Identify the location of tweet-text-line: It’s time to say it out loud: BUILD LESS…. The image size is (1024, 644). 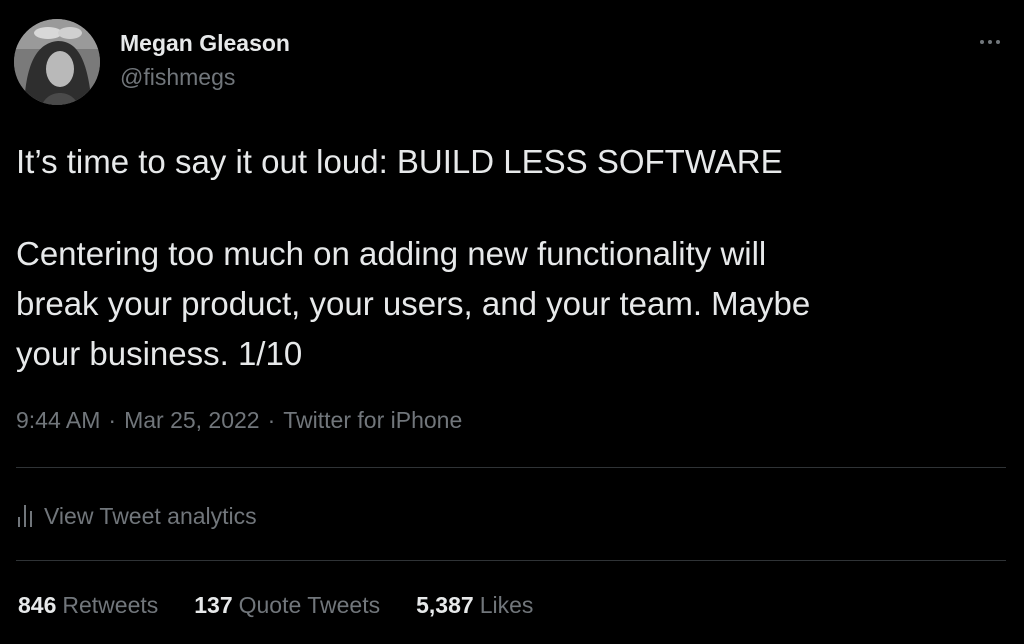
(399, 161).